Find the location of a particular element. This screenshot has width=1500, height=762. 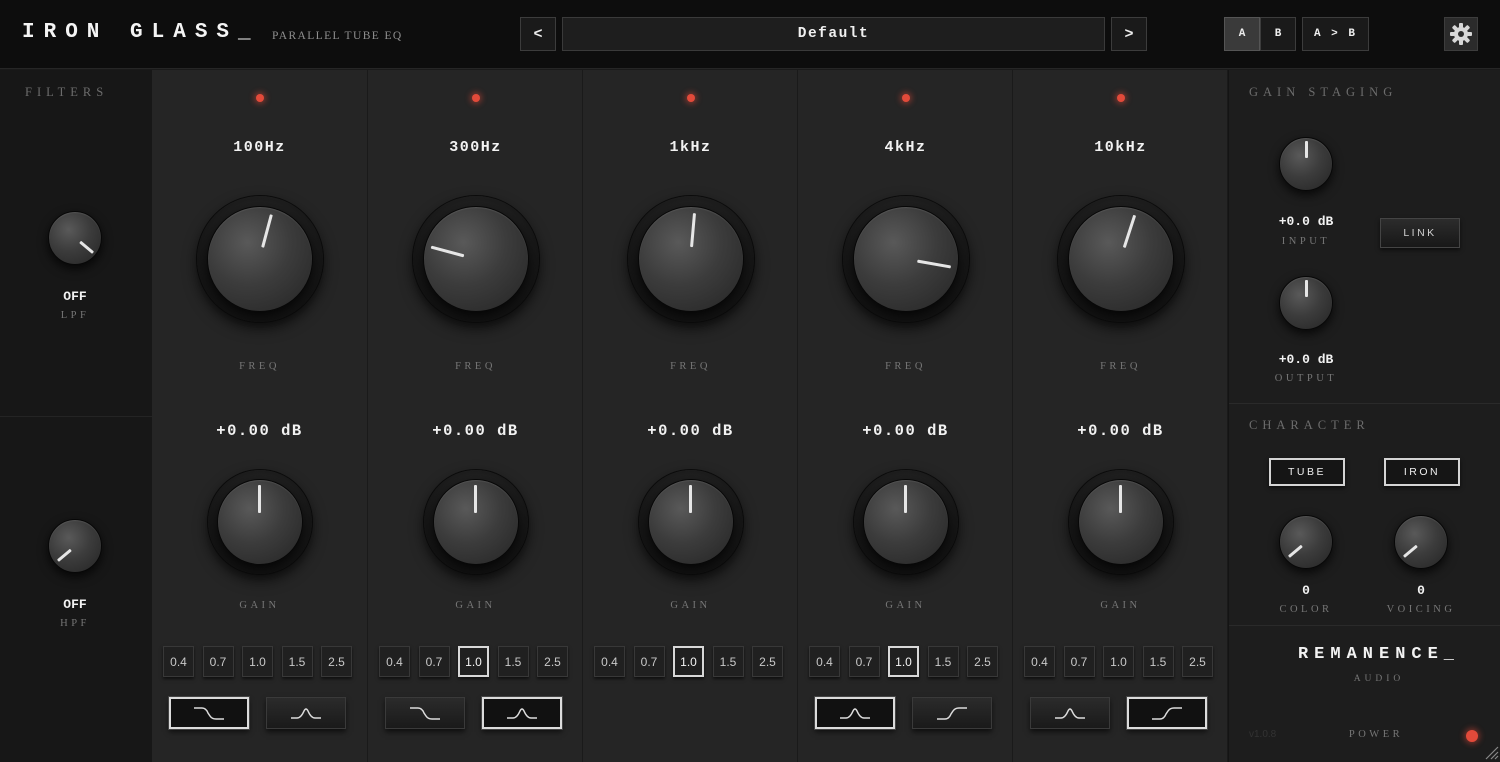

filters-title: FILTERS is located at coordinates (67, 92).